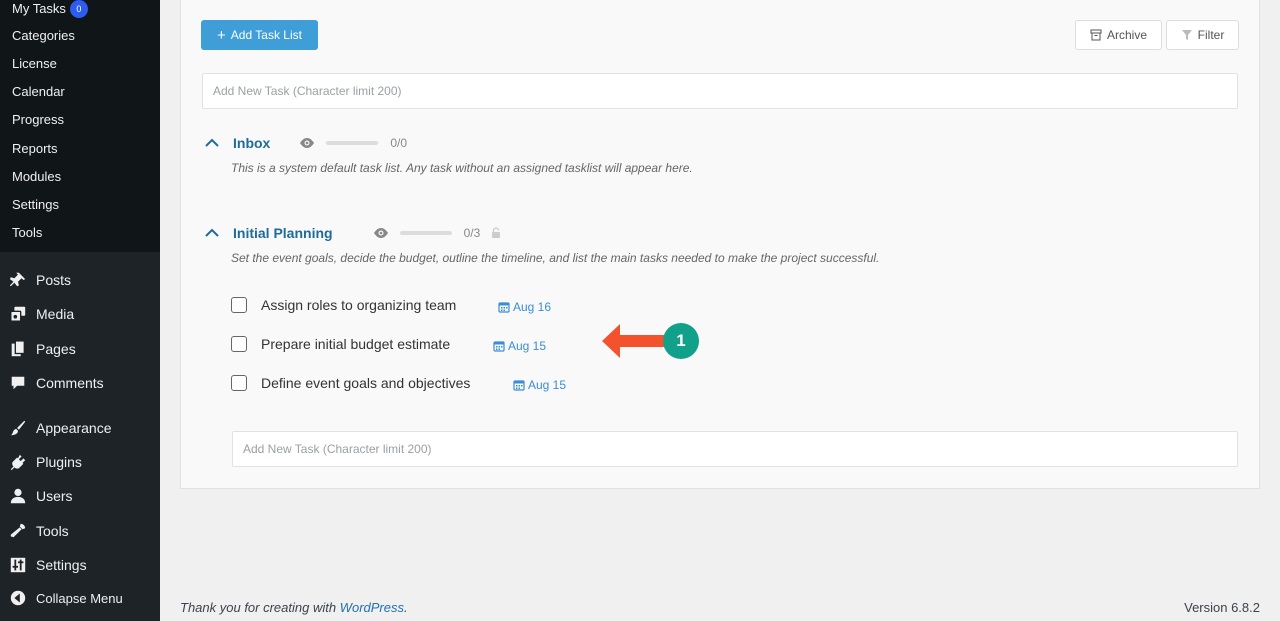 This screenshot has width=1280, height=621. I want to click on task-title: Prepare initial budget estimate, so click(355, 344).